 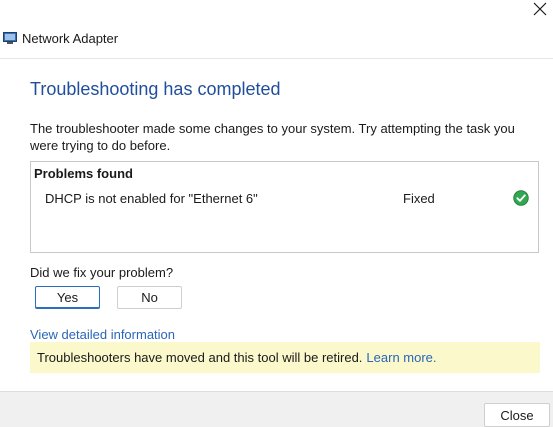 I want to click on learn-more-link: Learn more., so click(x=401, y=357).